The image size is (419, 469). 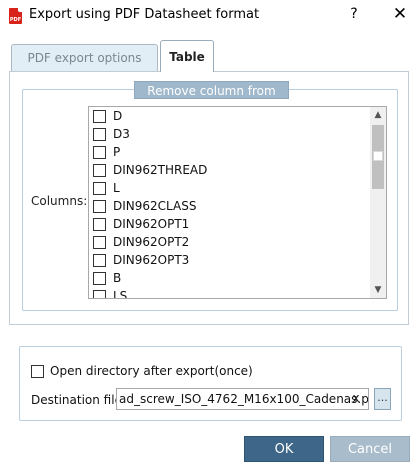 I want to click on list-item: P, so click(x=106, y=152).